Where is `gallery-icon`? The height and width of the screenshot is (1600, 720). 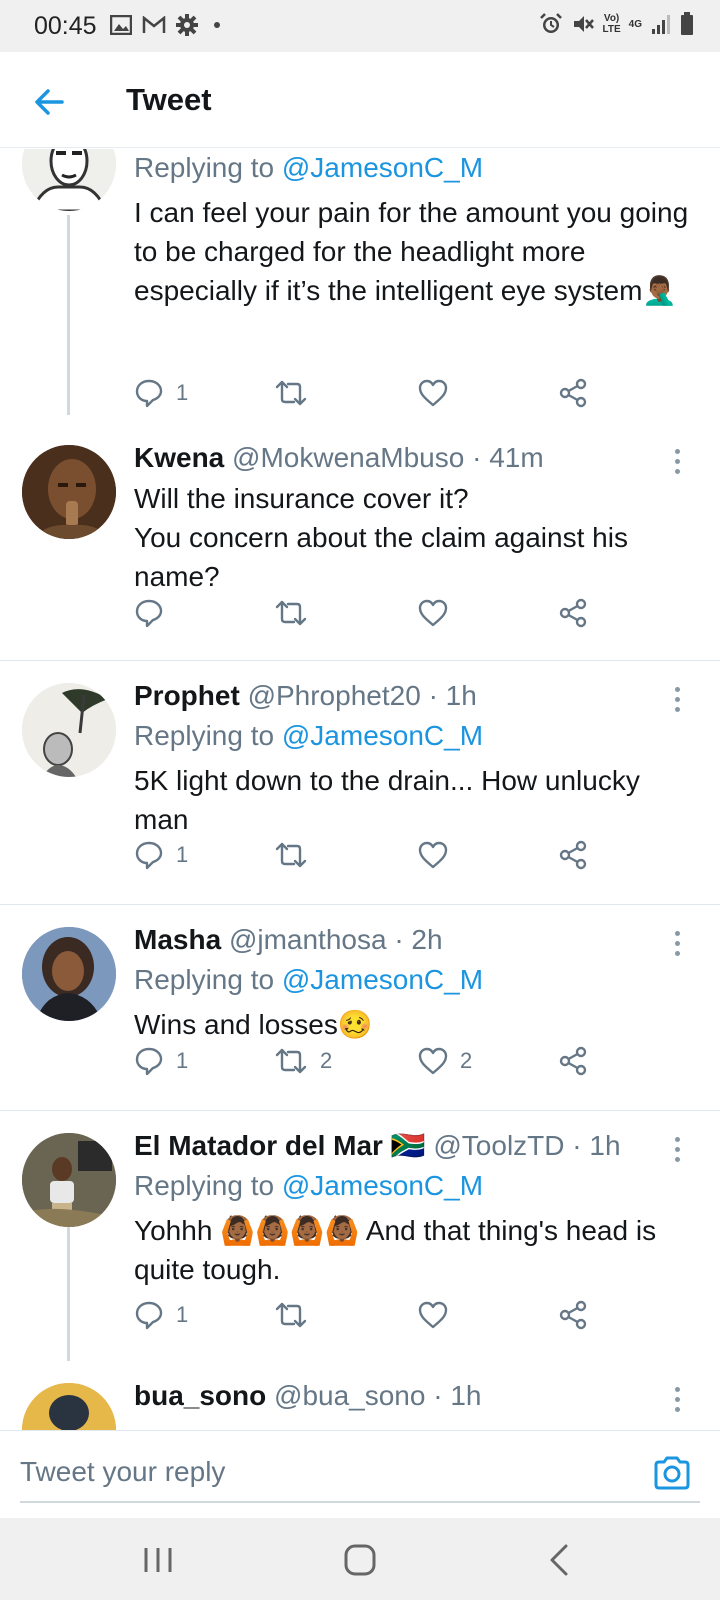 gallery-icon is located at coordinates (121, 25).